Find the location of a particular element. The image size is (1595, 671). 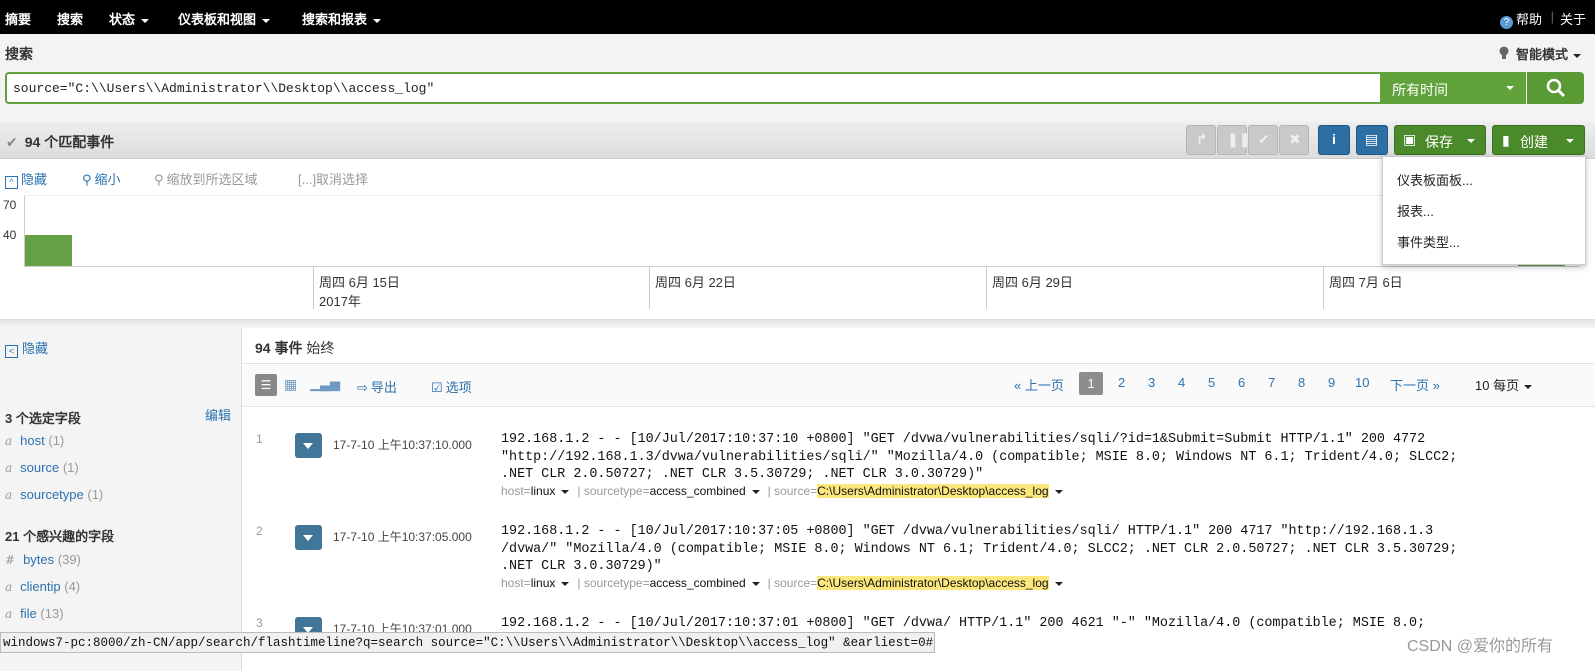

page-1: 1 is located at coordinates (1091, 383).